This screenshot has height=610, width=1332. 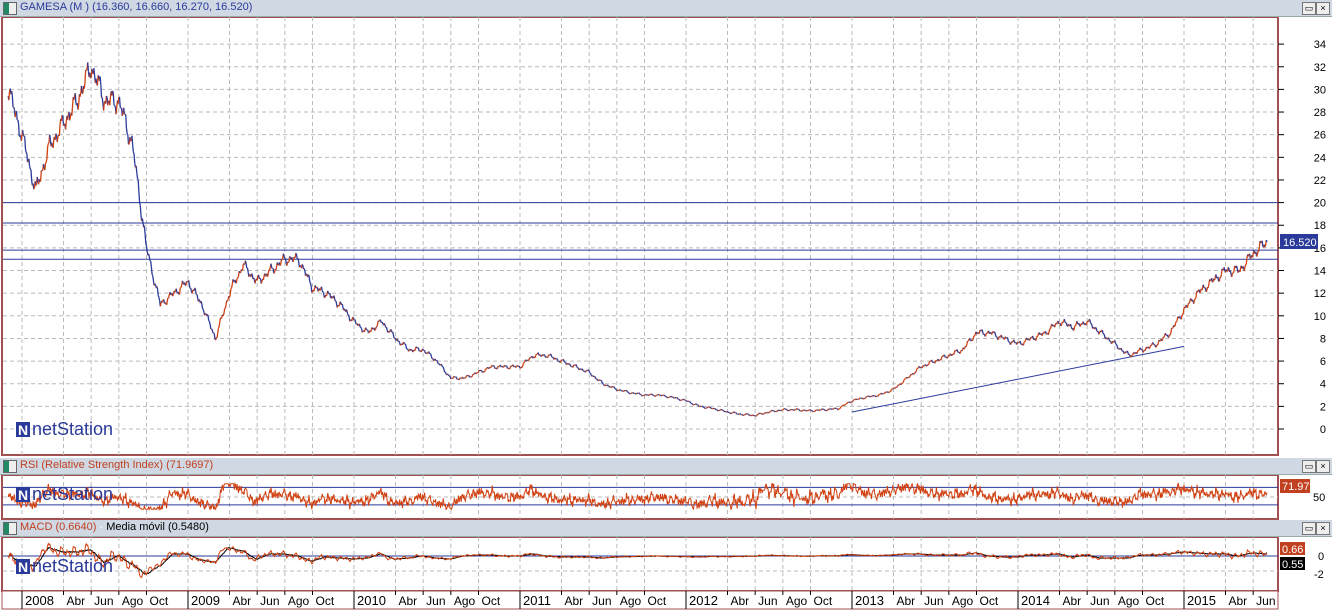 I want to click on macd-chart: NnetStation 0.66 0.55 0 -2, so click(x=666, y=564).